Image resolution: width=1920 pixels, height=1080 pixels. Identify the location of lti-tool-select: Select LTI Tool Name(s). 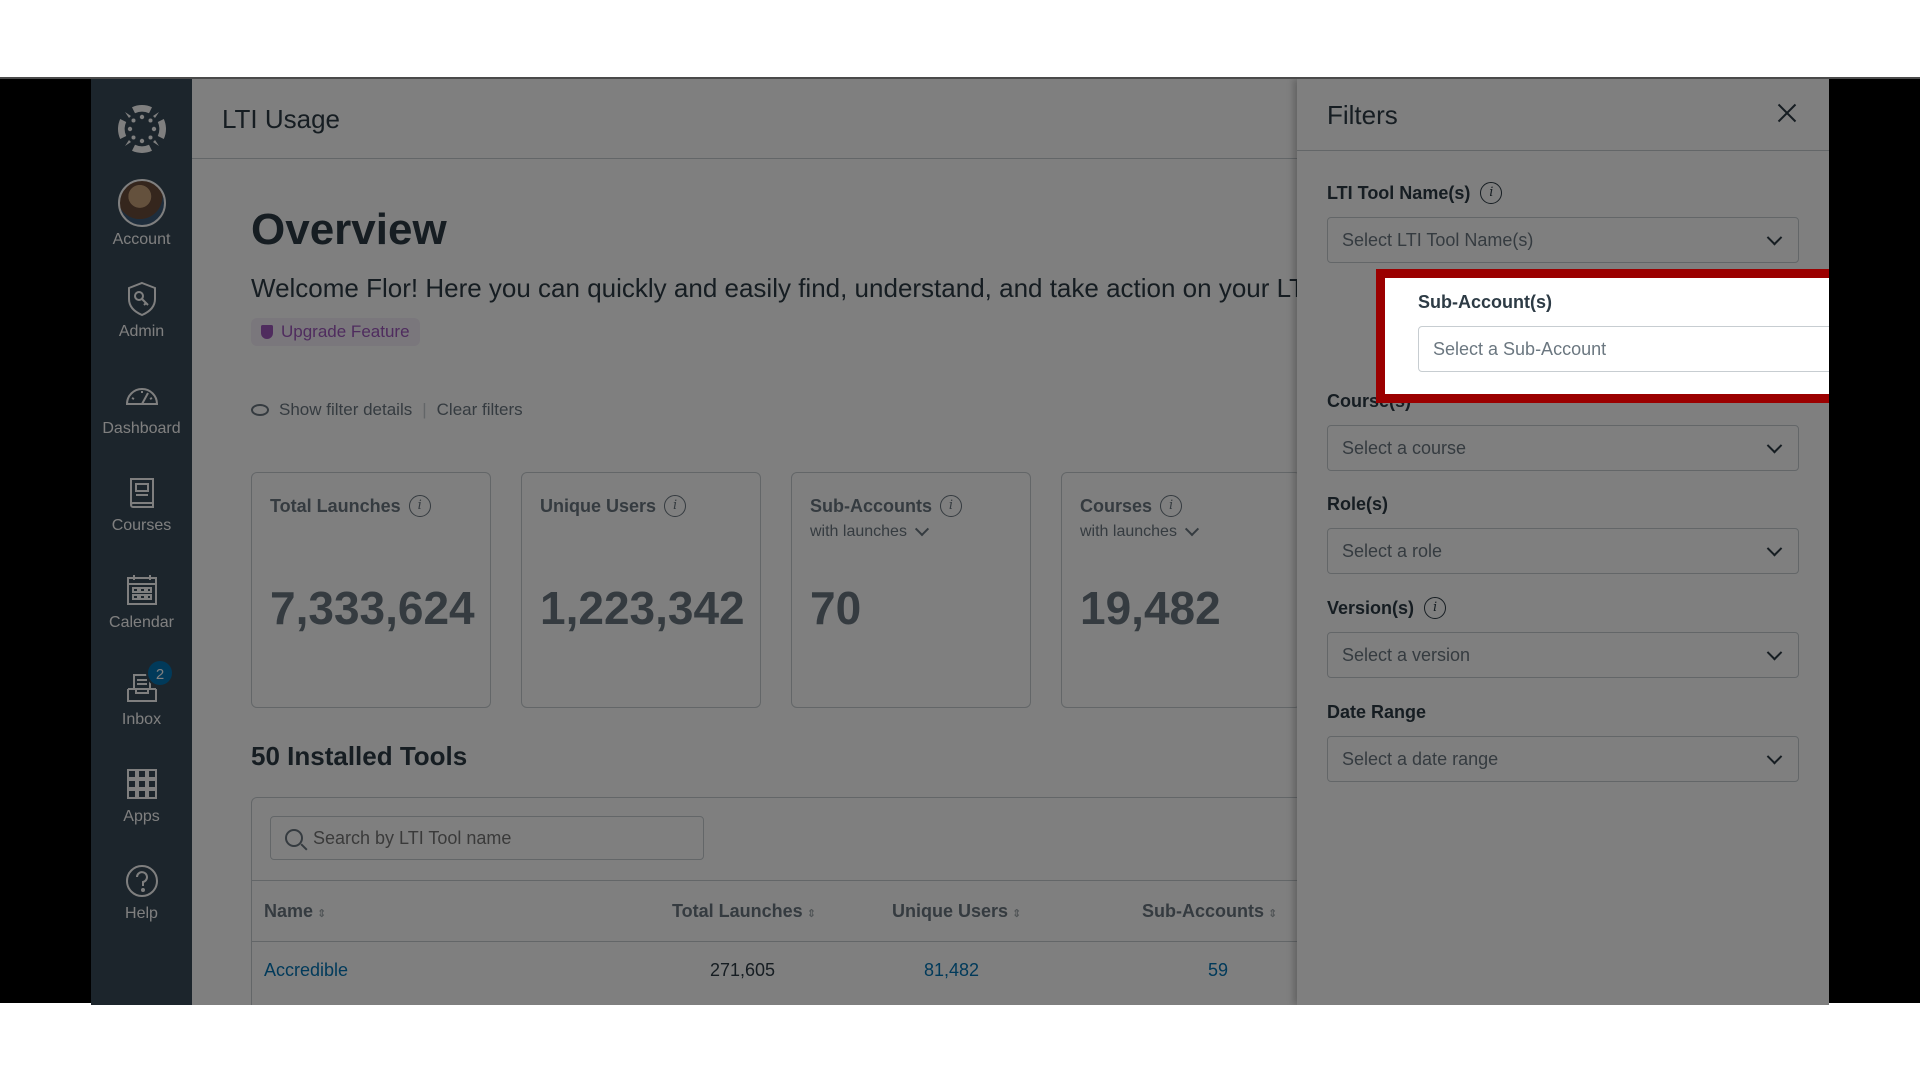
(1563, 240).